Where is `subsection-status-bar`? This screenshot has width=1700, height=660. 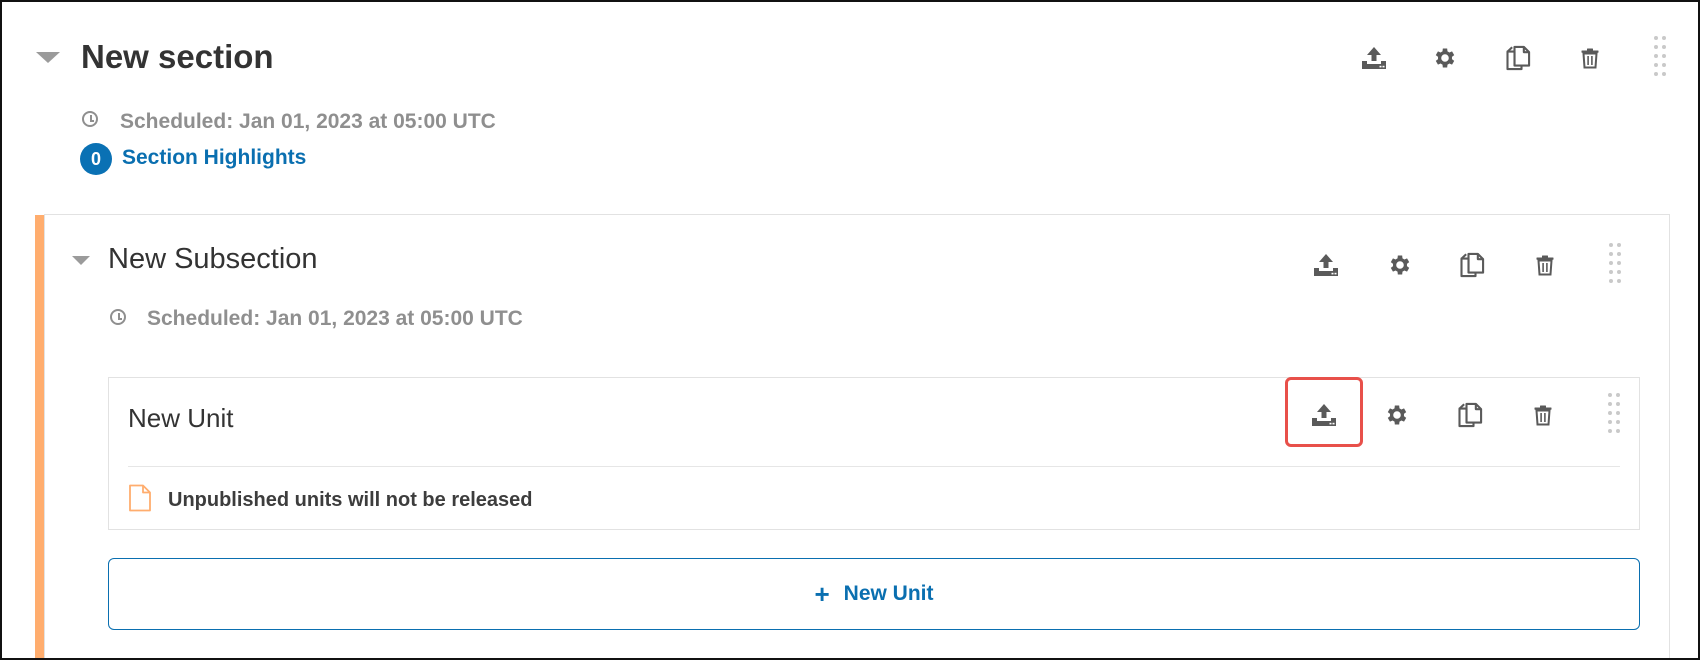
subsection-status-bar is located at coordinates (39, 436).